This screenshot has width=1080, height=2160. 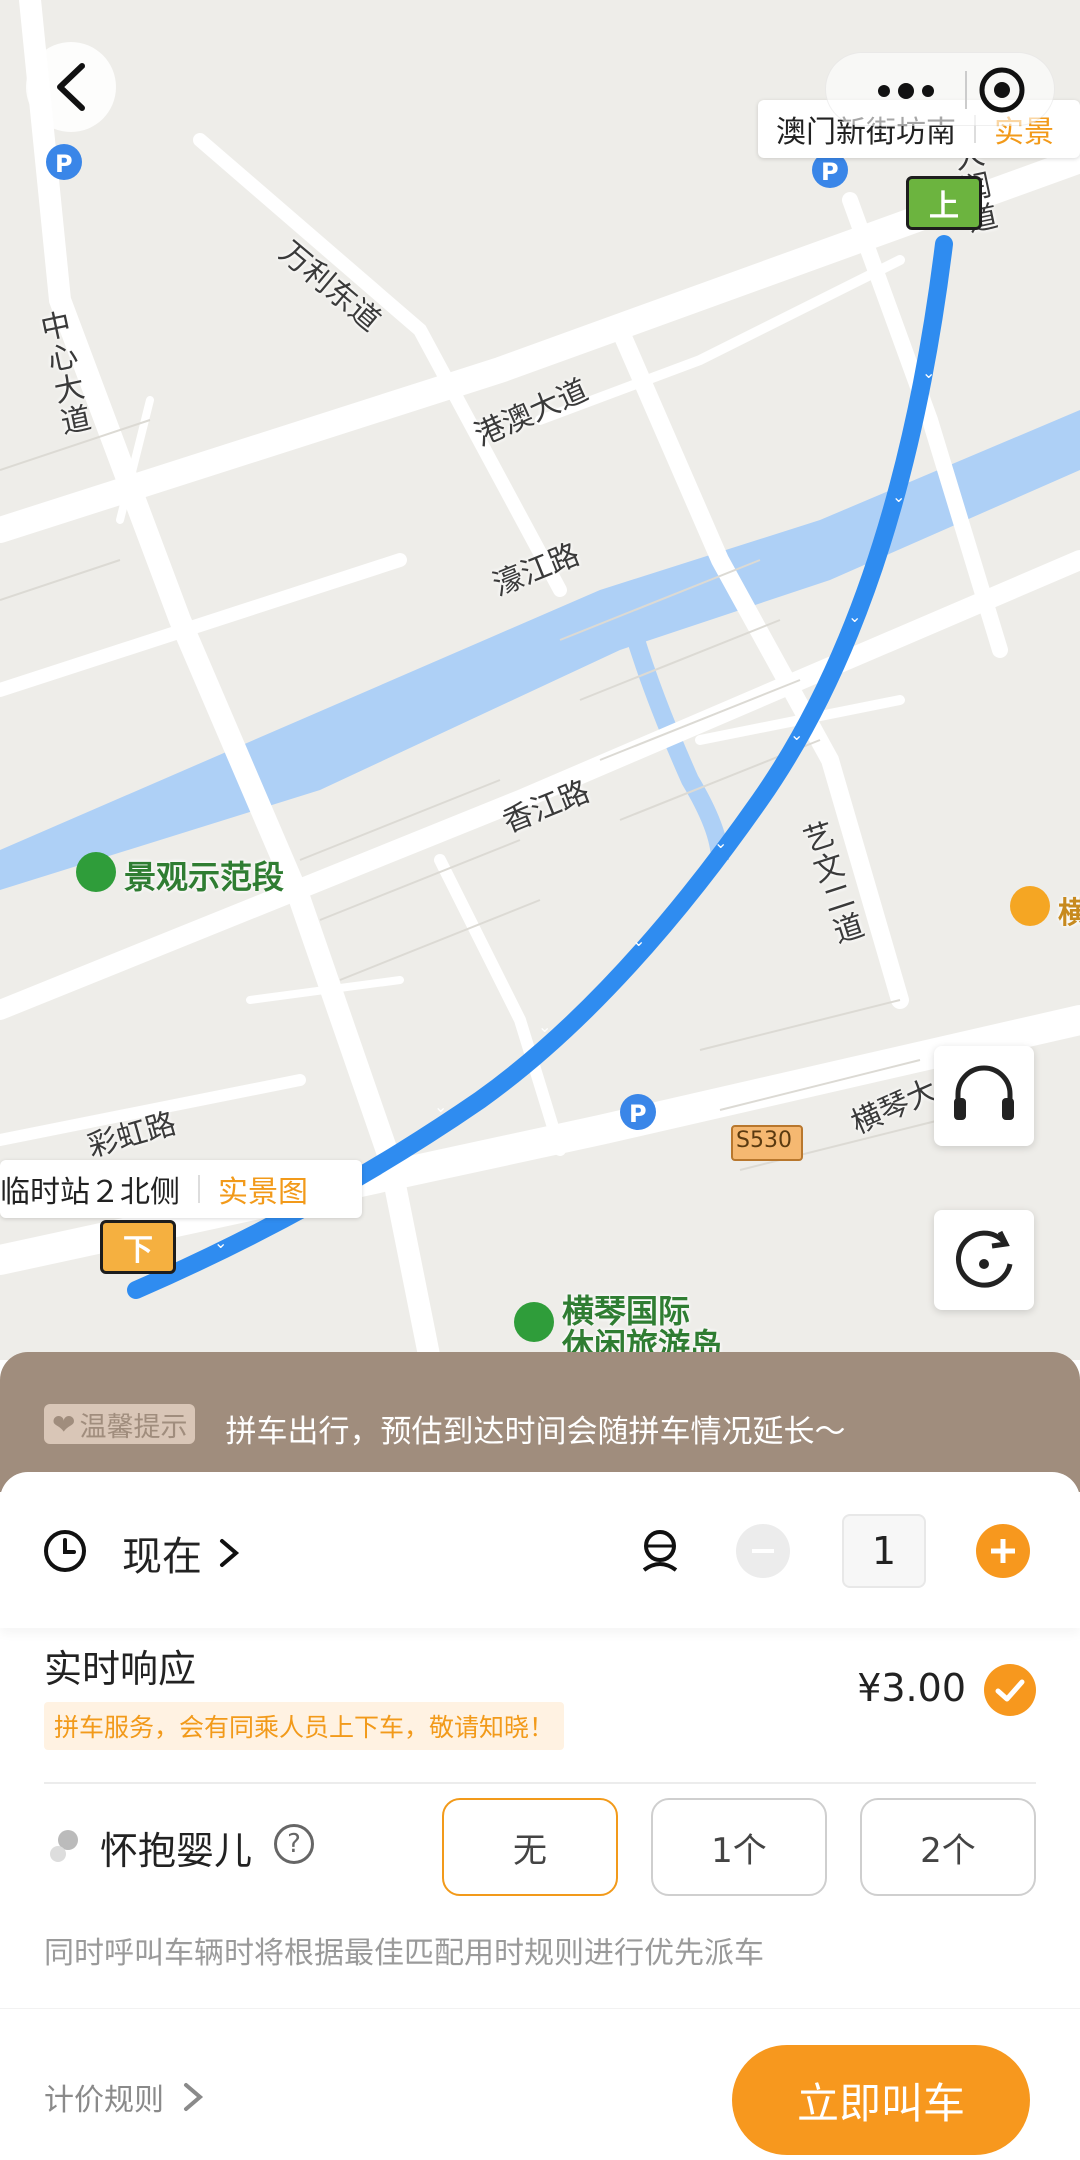 I want to click on customer-service-button, so click(x=984, y=1096).